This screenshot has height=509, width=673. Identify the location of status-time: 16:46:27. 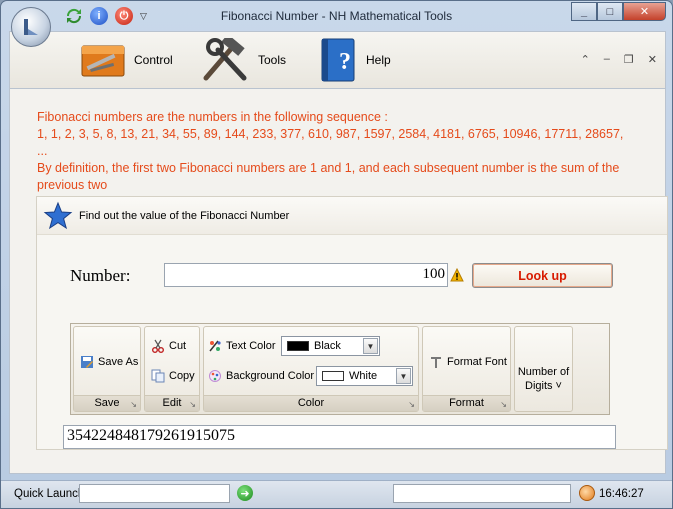
(621, 494).